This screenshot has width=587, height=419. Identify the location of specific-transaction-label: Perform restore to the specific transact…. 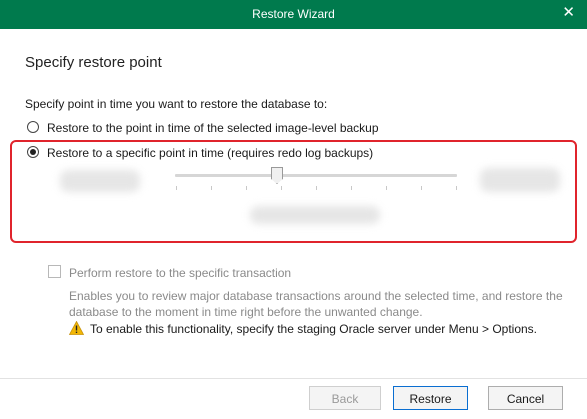
(180, 273).